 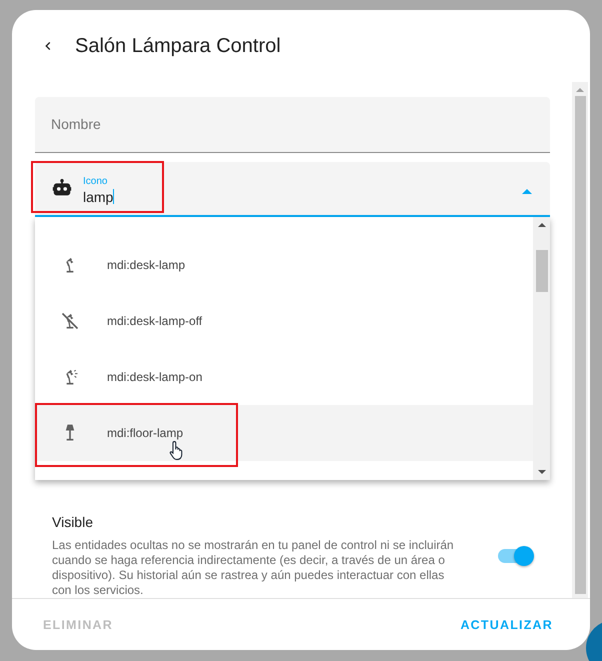 I want to click on scroll-down-icon, so click(x=542, y=472).